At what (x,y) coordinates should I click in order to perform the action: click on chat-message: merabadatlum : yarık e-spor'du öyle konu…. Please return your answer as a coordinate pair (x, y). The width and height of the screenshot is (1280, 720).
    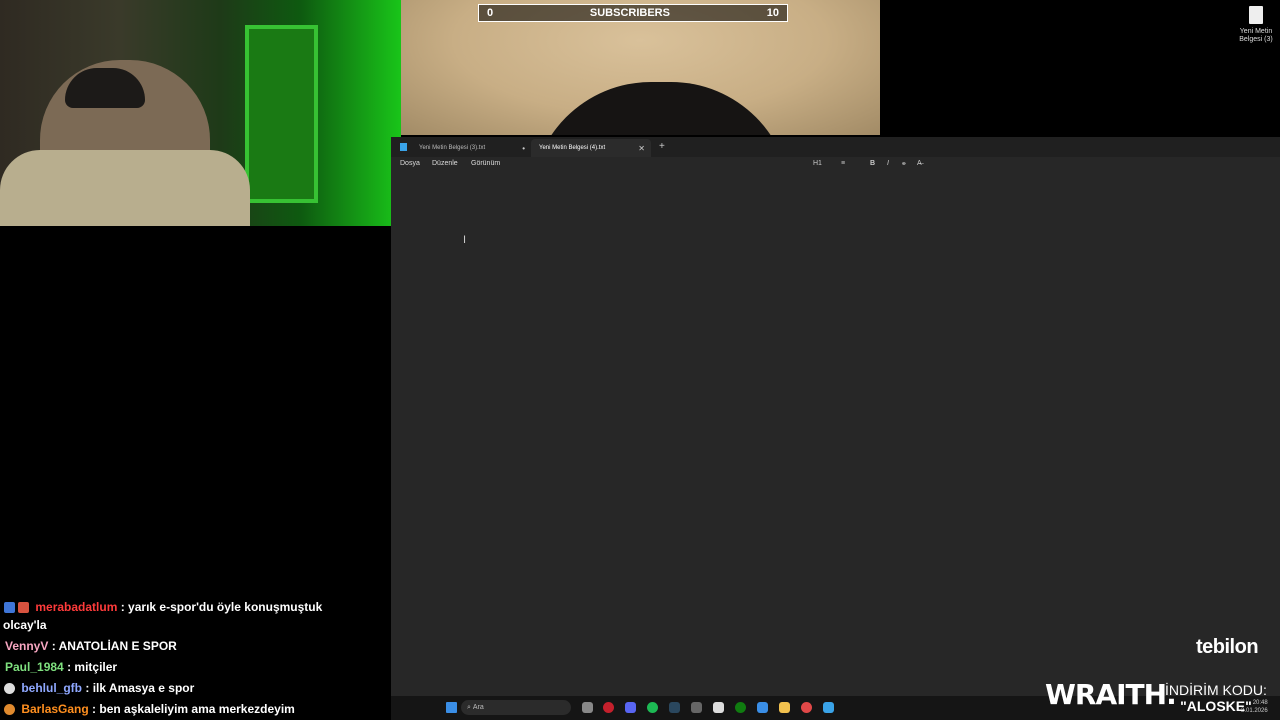
    Looking at the image, I should click on (163, 607).